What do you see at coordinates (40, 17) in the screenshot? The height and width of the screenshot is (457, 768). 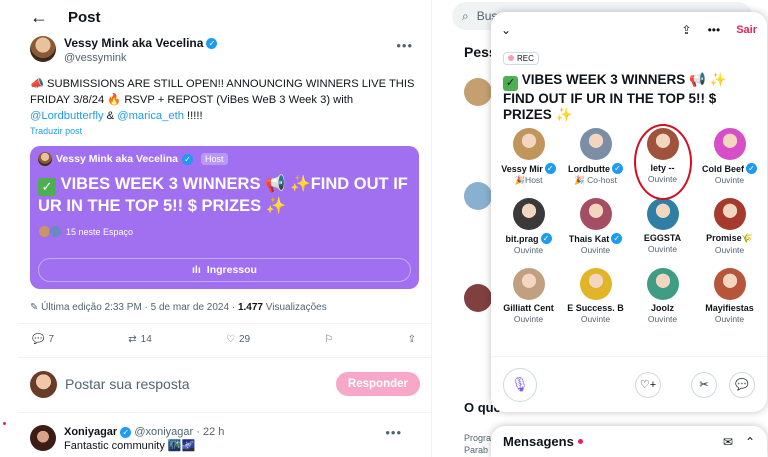 I see `back-arrow-icon: ←` at bounding box center [40, 17].